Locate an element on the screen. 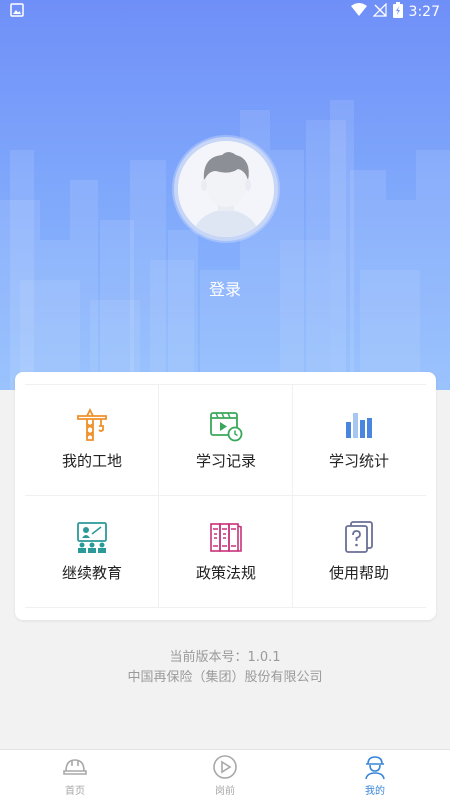 This screenshot has width=450, height=800. menu-item-my-site: 我的工地 is located at coordinates (92, 440).